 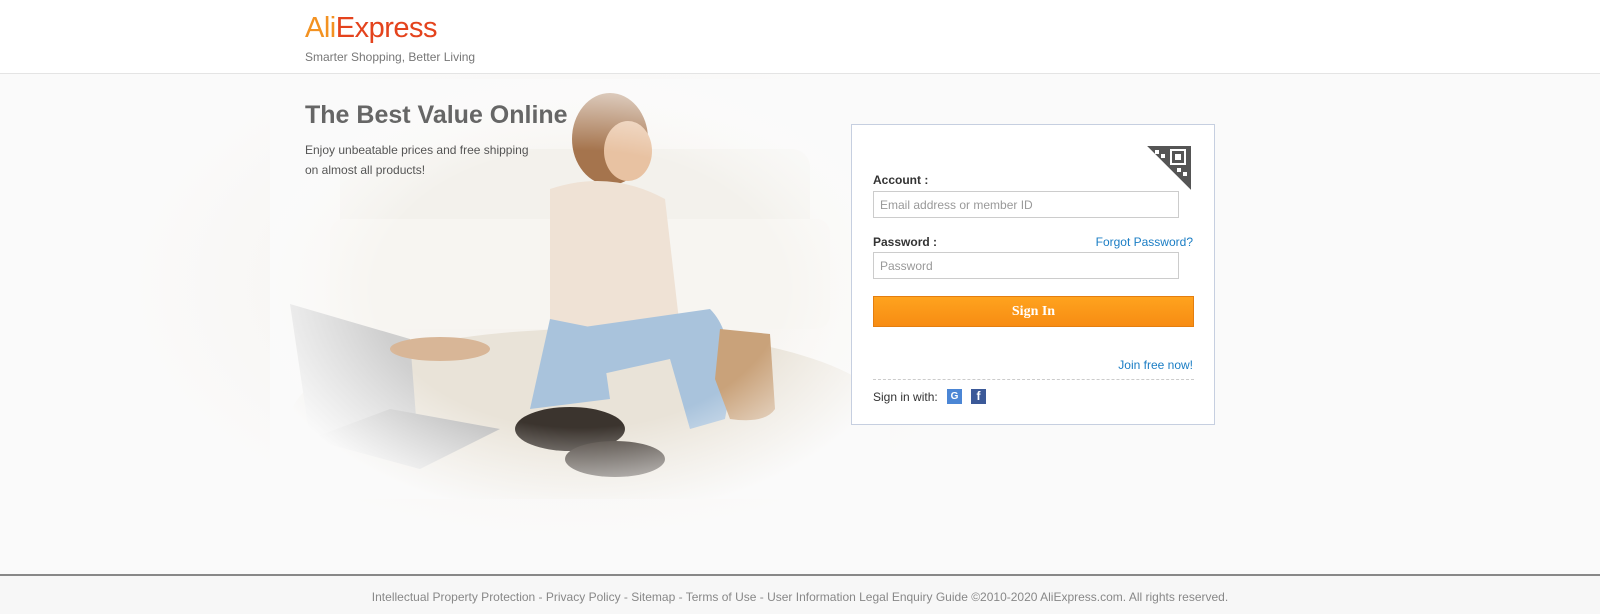 I want to click on password-input, so click(x=1026, y=265).